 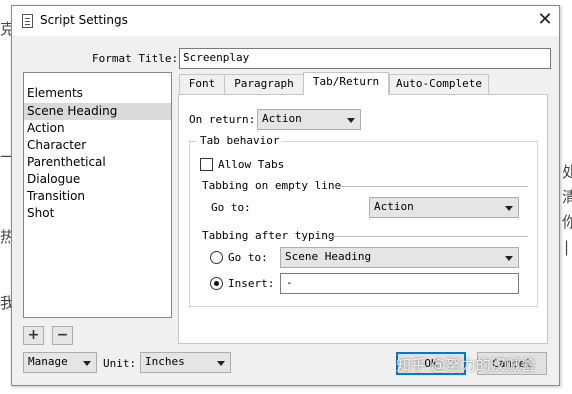 I want to click on manage-dropdown: Manage, so click(x=60, y=362).